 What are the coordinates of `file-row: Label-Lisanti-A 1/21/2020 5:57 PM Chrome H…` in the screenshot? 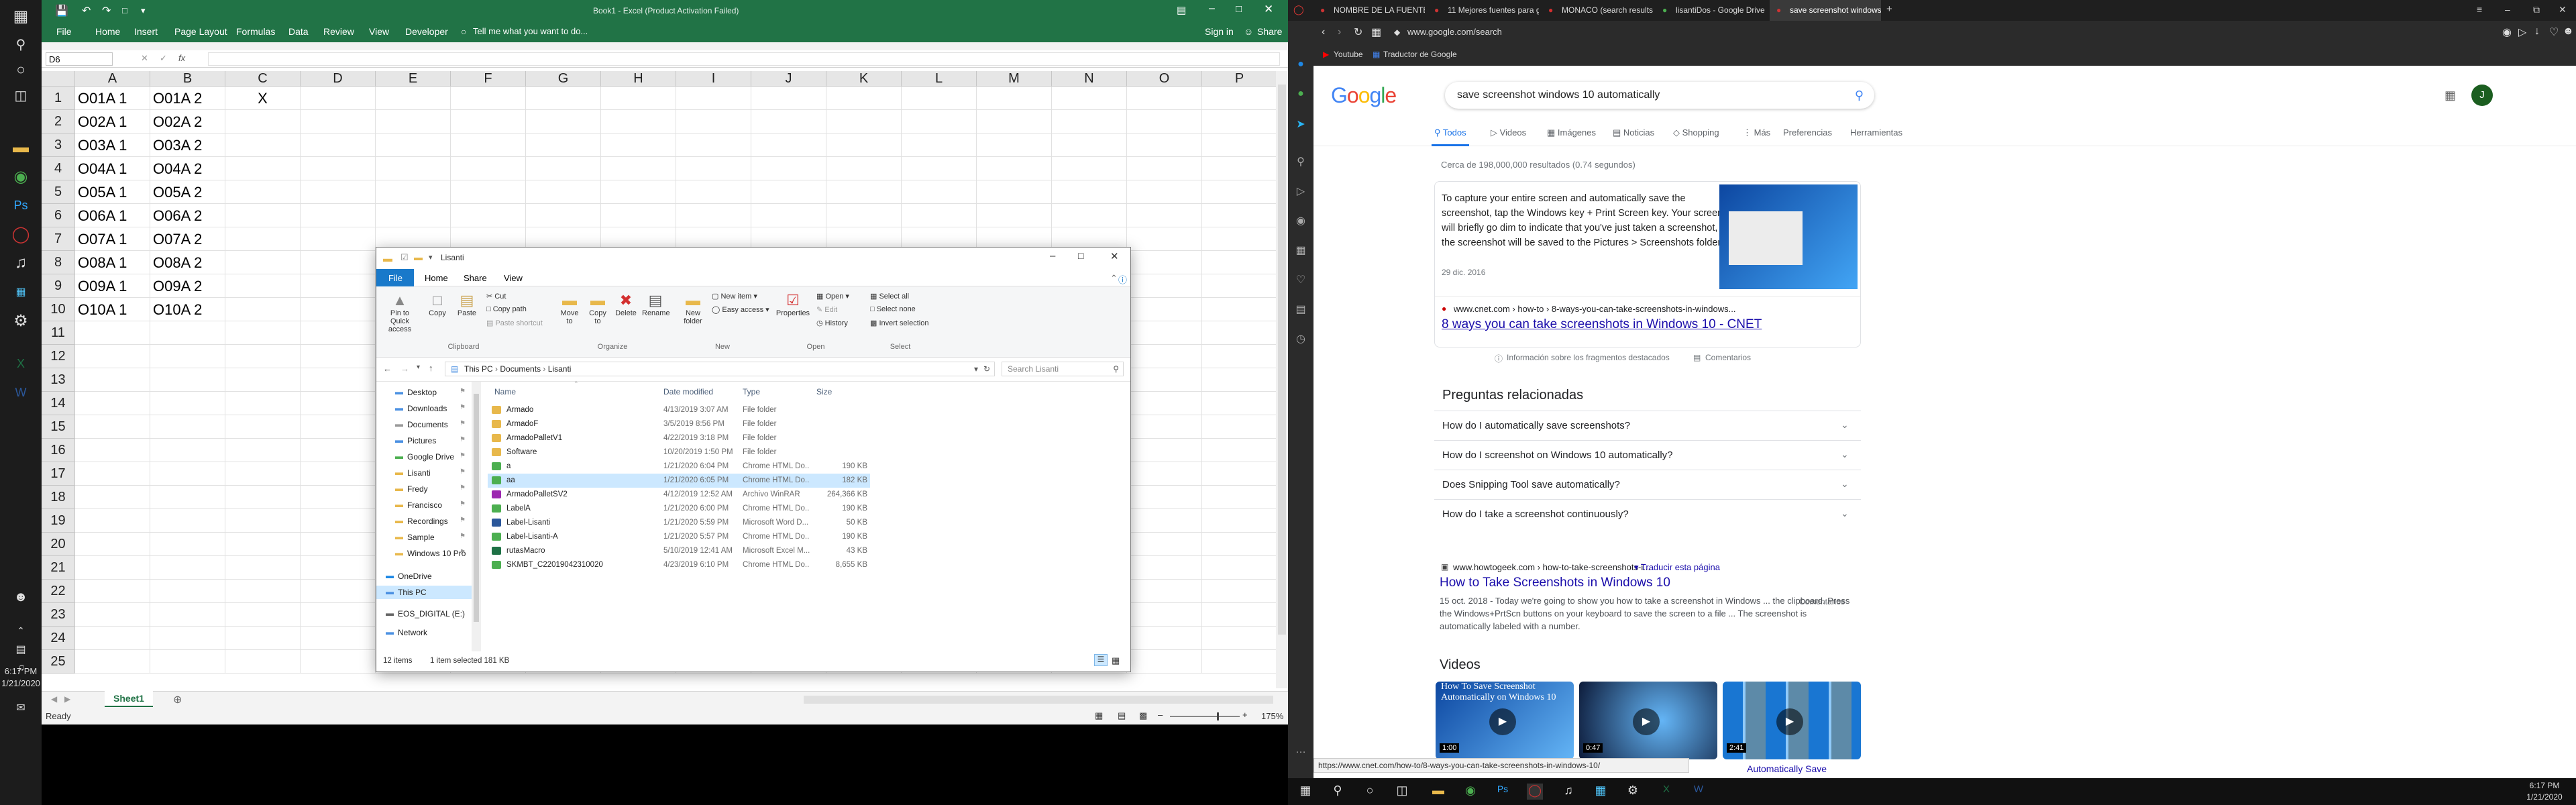 It's located at (679, 537).